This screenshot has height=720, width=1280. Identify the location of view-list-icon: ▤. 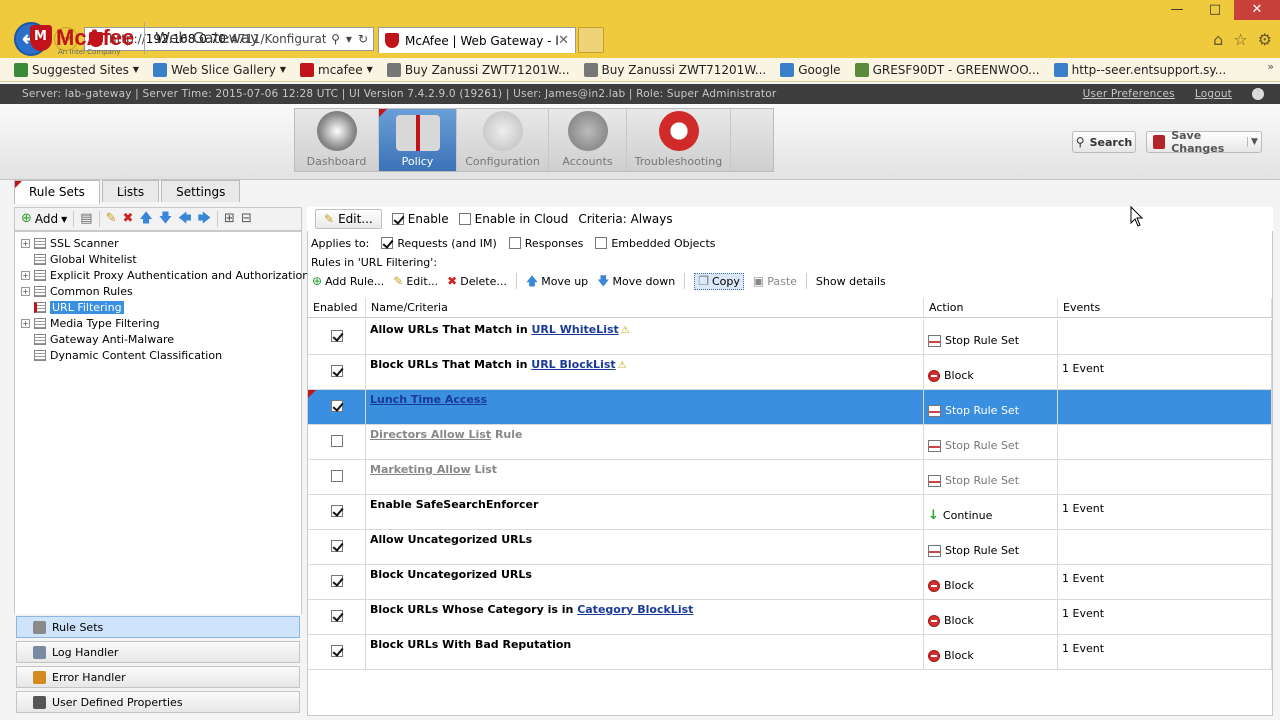
(86, 219).